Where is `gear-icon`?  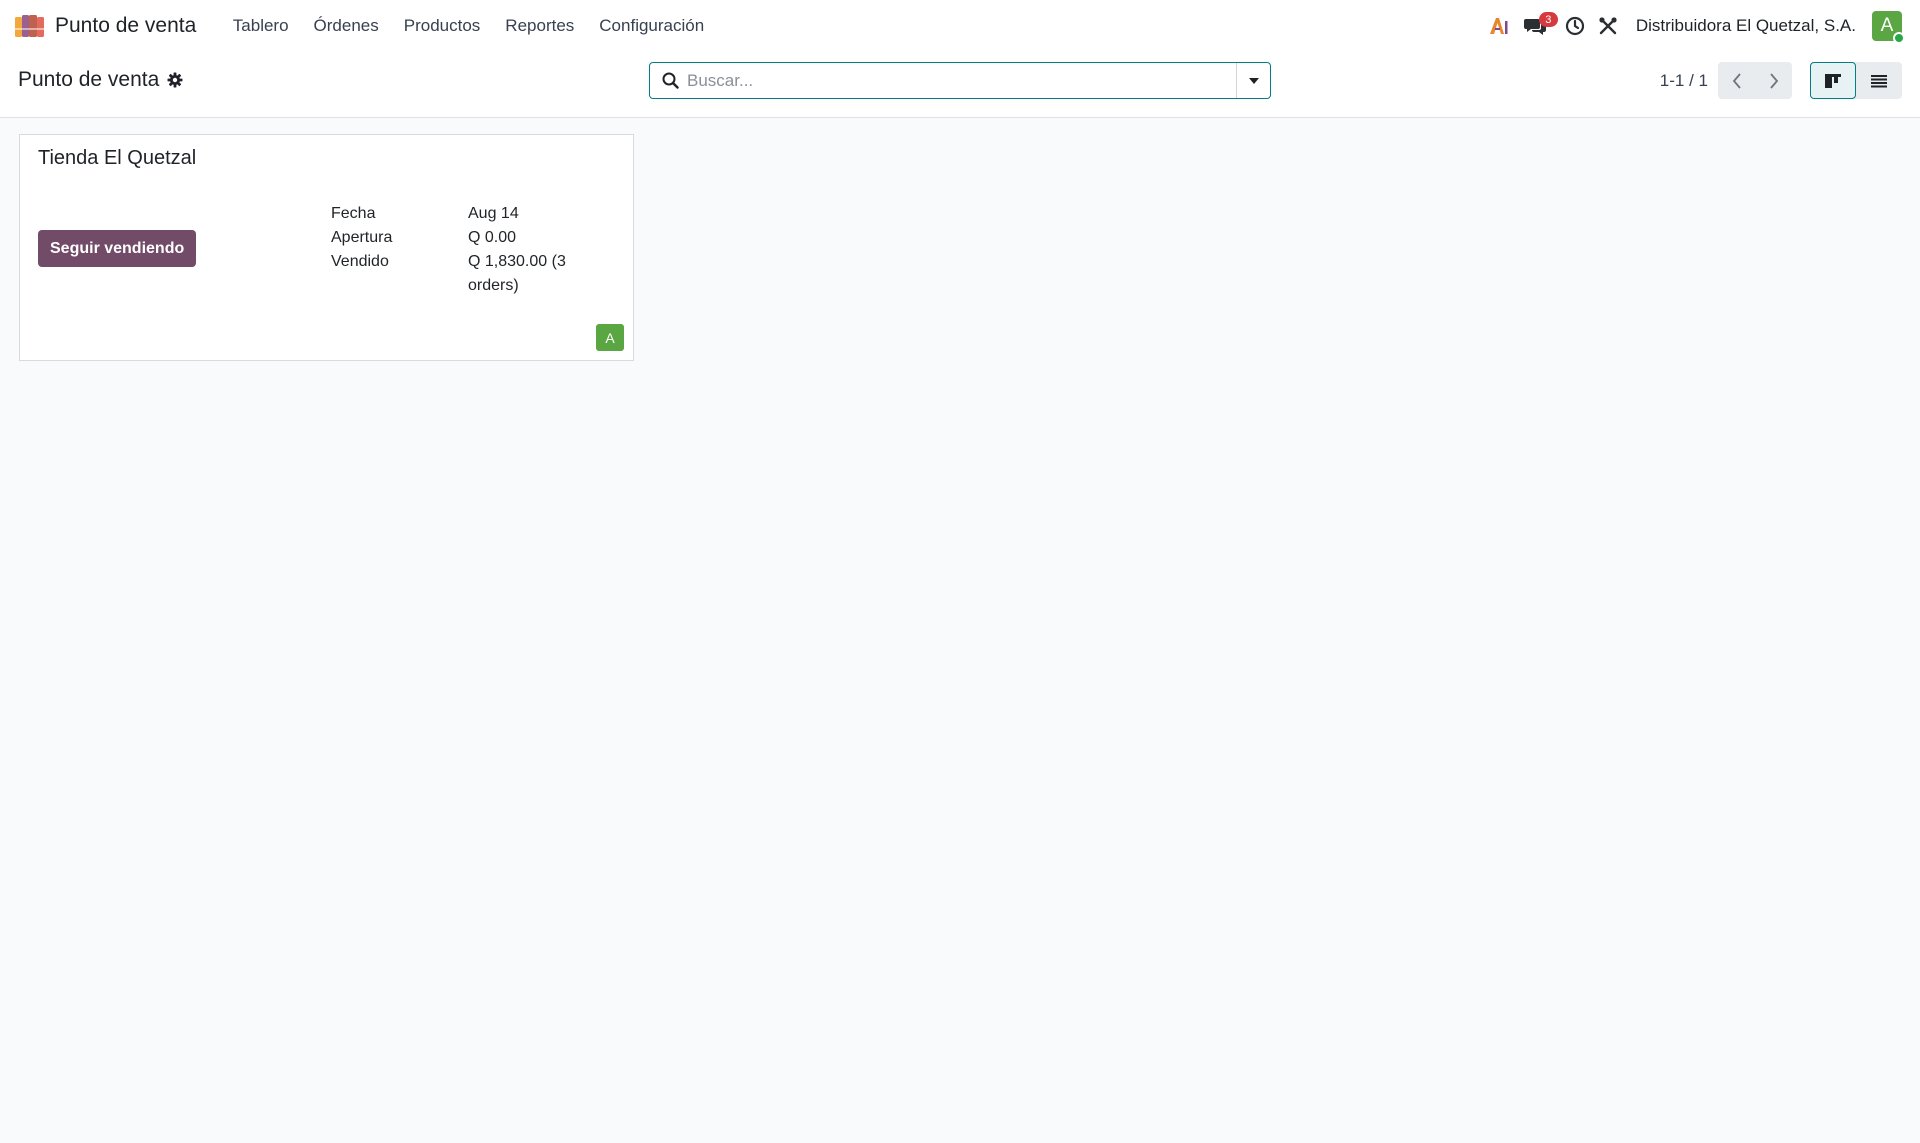 gear-icon is located at coordinates (175, 80).